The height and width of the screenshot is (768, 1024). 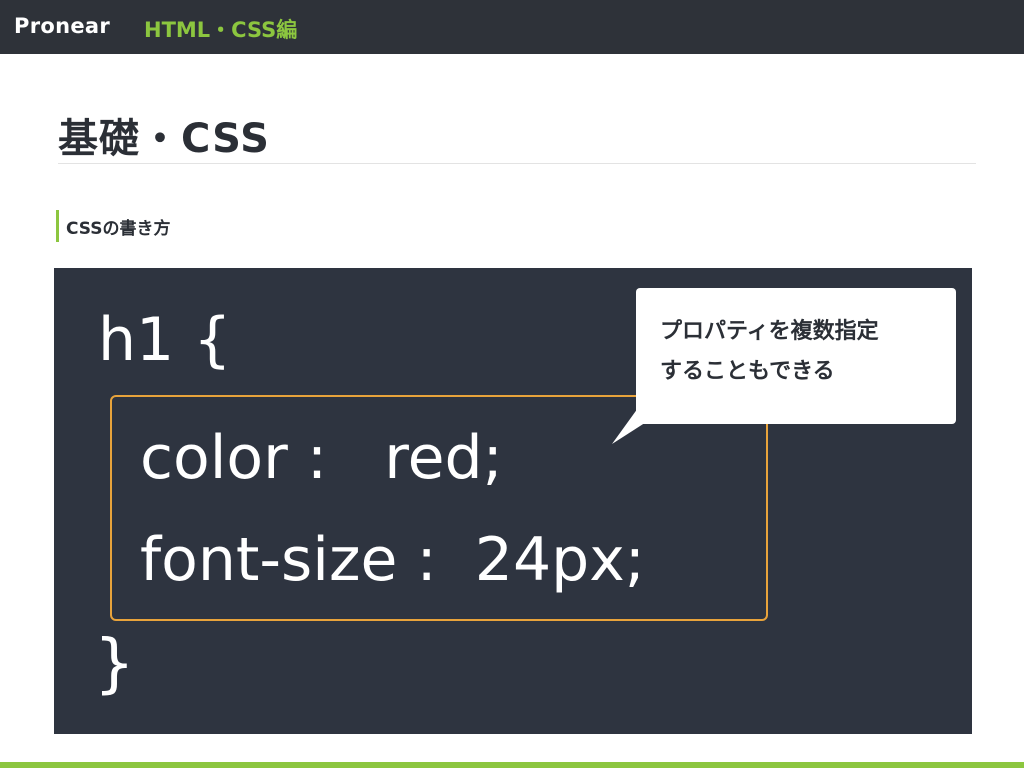 I want to click on footer-accent-bar, so click(x=512, y=765).